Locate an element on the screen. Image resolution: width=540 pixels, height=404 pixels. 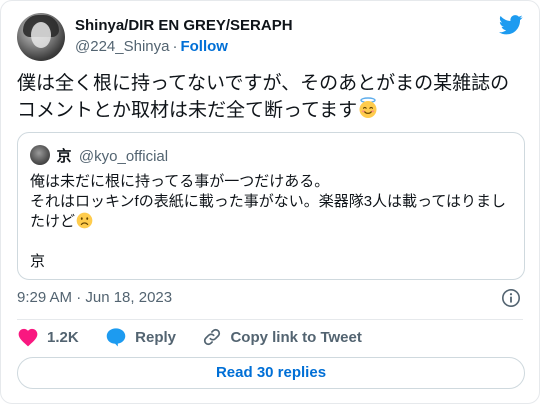
quoted-author-name: 京 is located at coordinates (64, 156).